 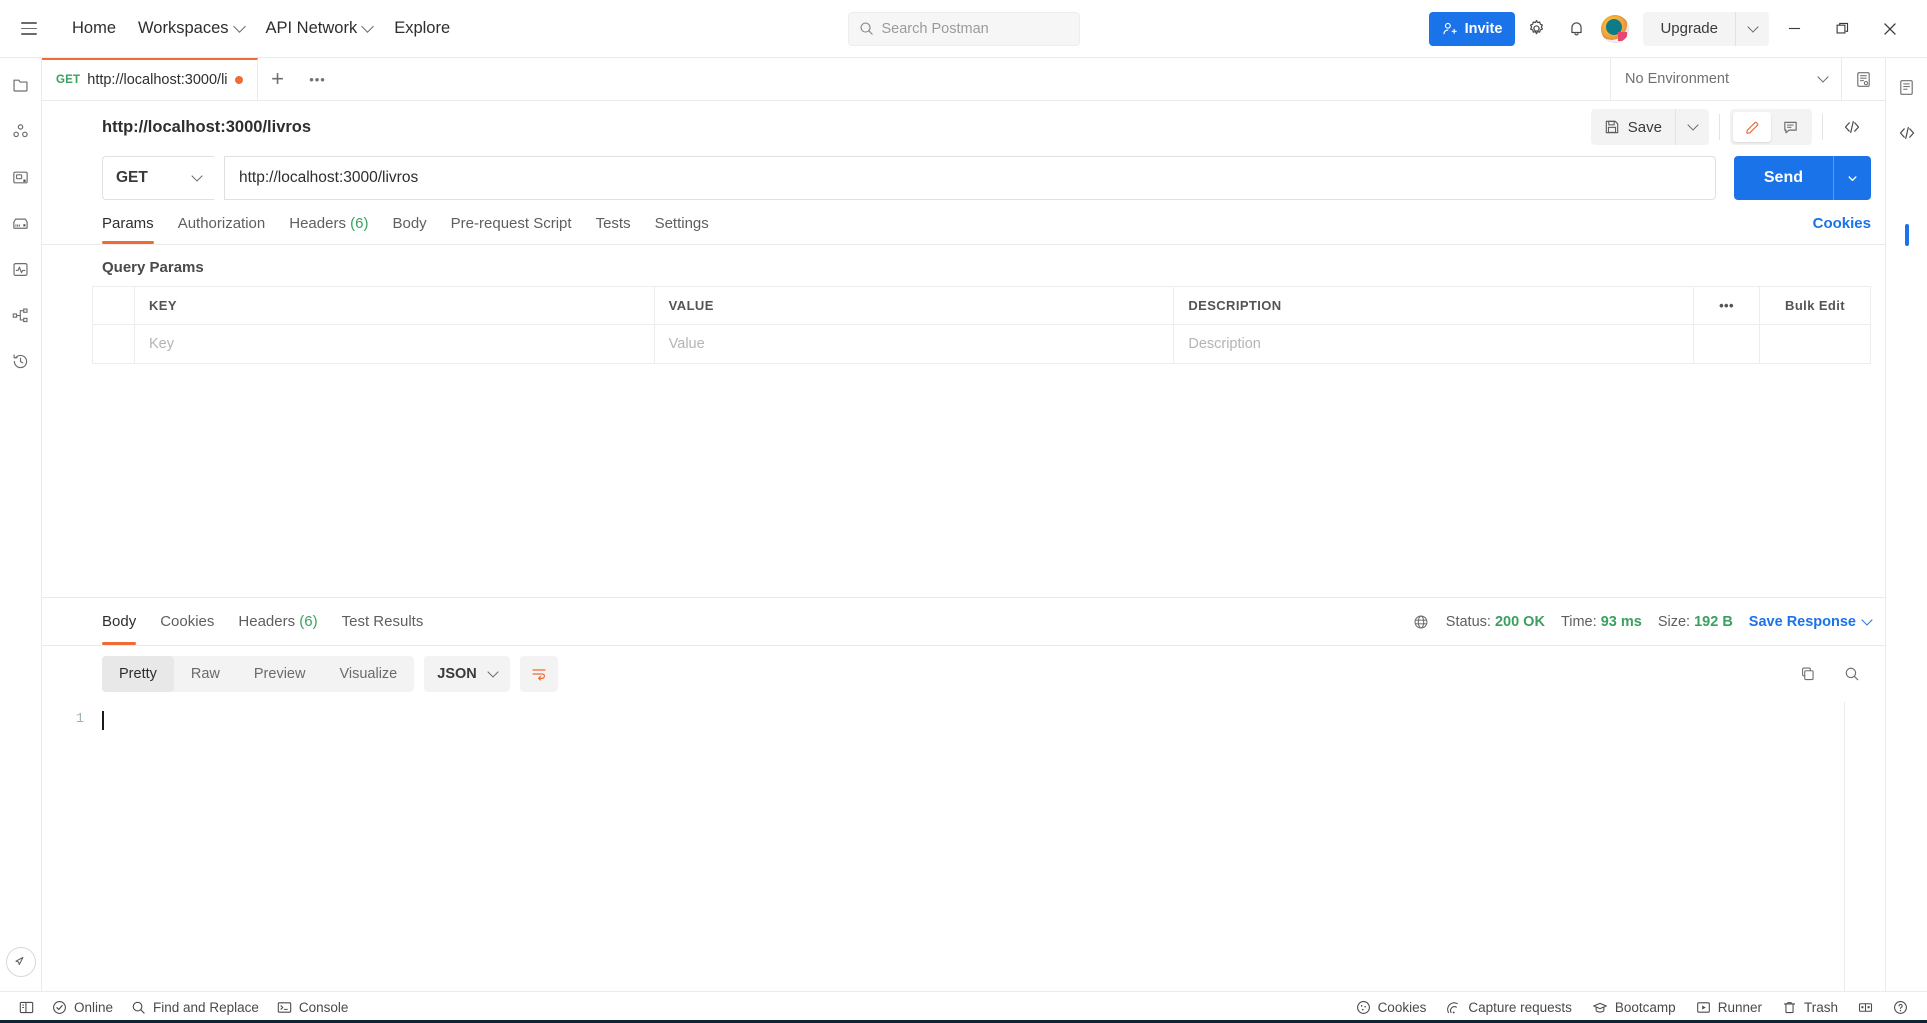 I want to click on environment-selector: No Environment, so click(x=1726, y=79).